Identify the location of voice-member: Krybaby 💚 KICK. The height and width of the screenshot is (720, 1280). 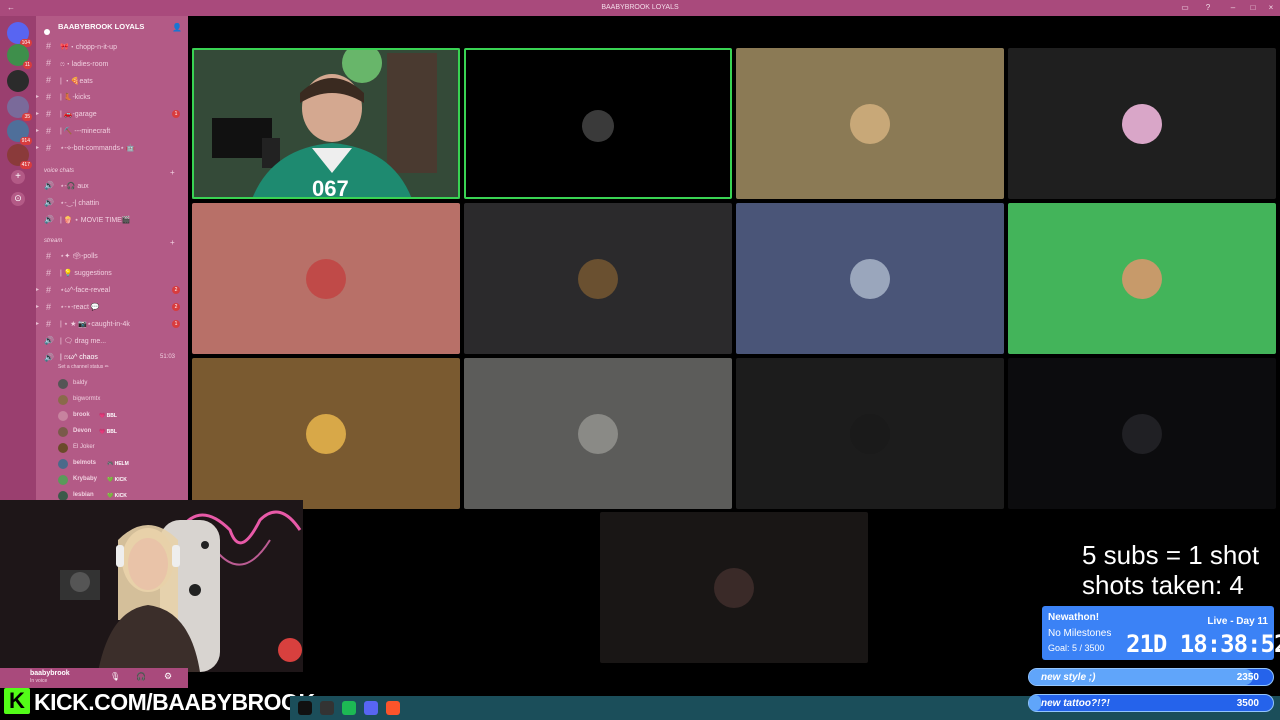
(123, 480).